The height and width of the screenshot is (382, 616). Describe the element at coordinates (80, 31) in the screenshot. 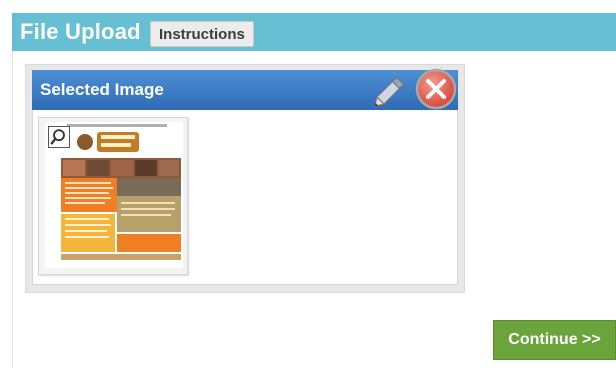

I see `page-title: File Upload` at that location.